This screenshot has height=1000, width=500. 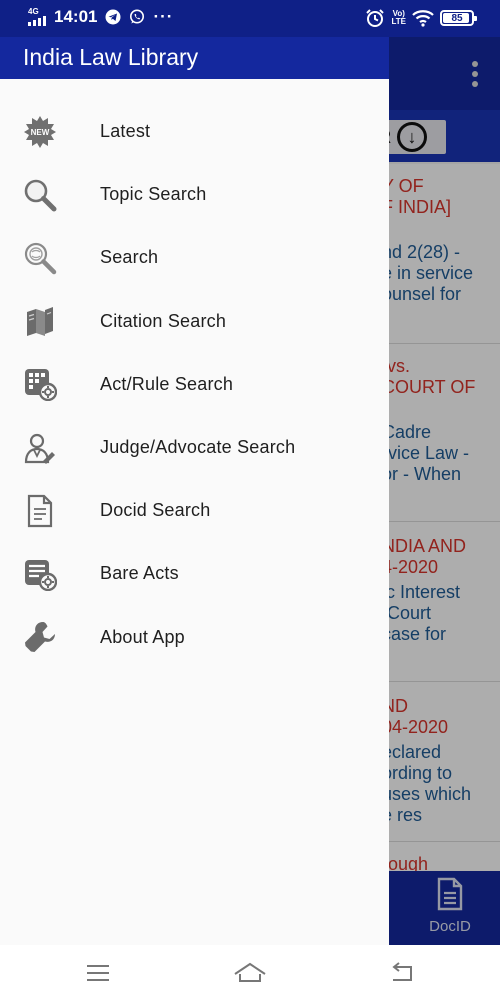 What do you see at coordinates (401, 973) in the screenshot?
I see `back-icon` at bounding box center [401, 973].